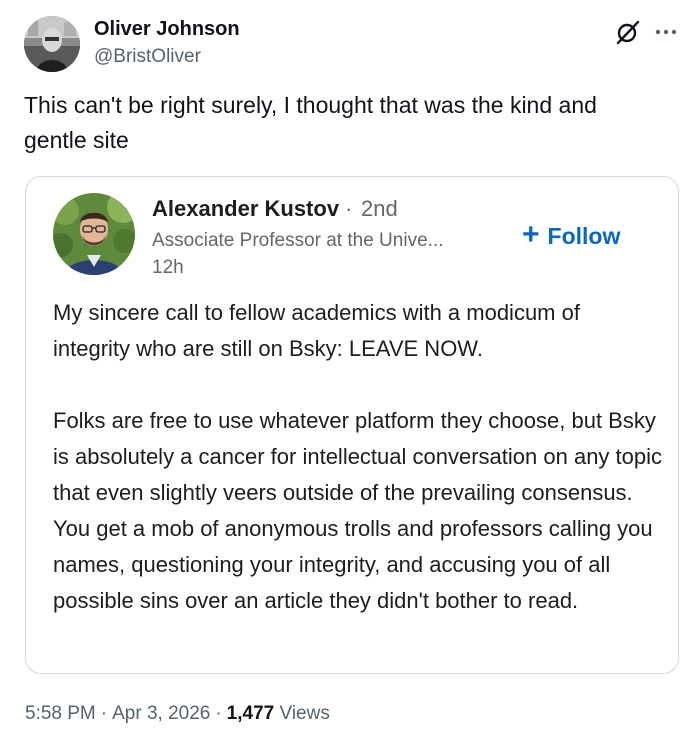 This screenshot has width=687, height=737. What do you see at coordinates (245, 209) in the screenshot?
I see `quoted-author-name: Alexander Kustov` at bounding box center [245, 209].